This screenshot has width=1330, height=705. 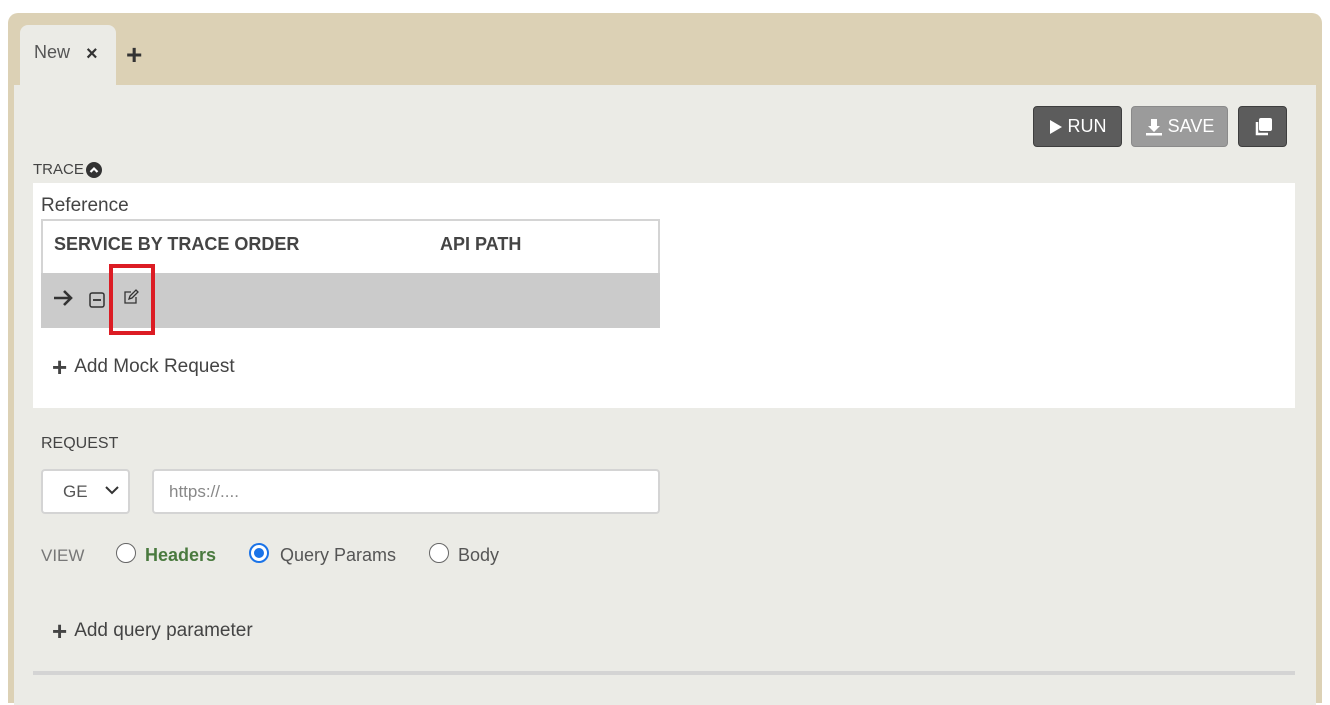 I want to click on copy-button, so click(x=1262, y=126).